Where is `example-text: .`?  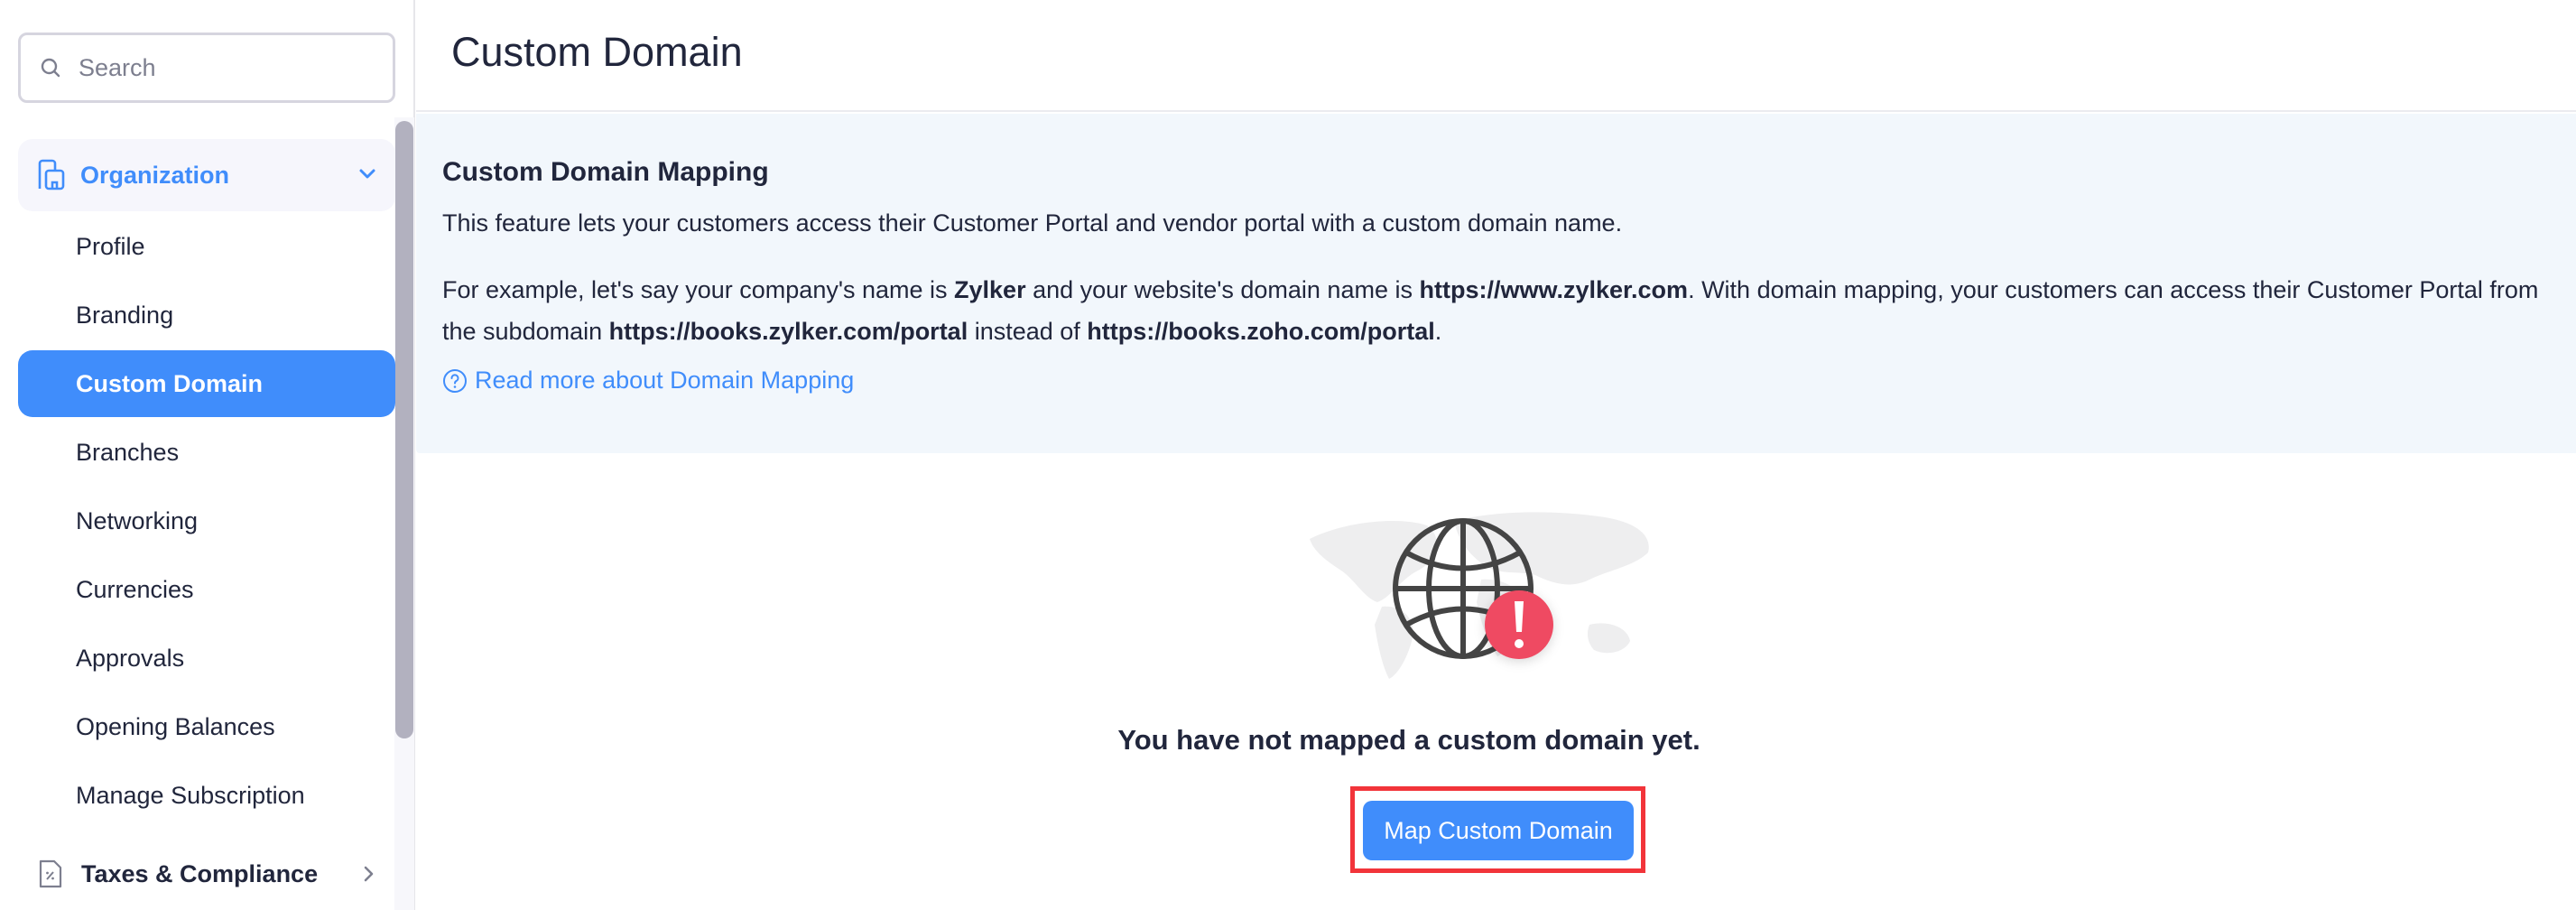 example-text: . is located at coordinates (1438, 332).